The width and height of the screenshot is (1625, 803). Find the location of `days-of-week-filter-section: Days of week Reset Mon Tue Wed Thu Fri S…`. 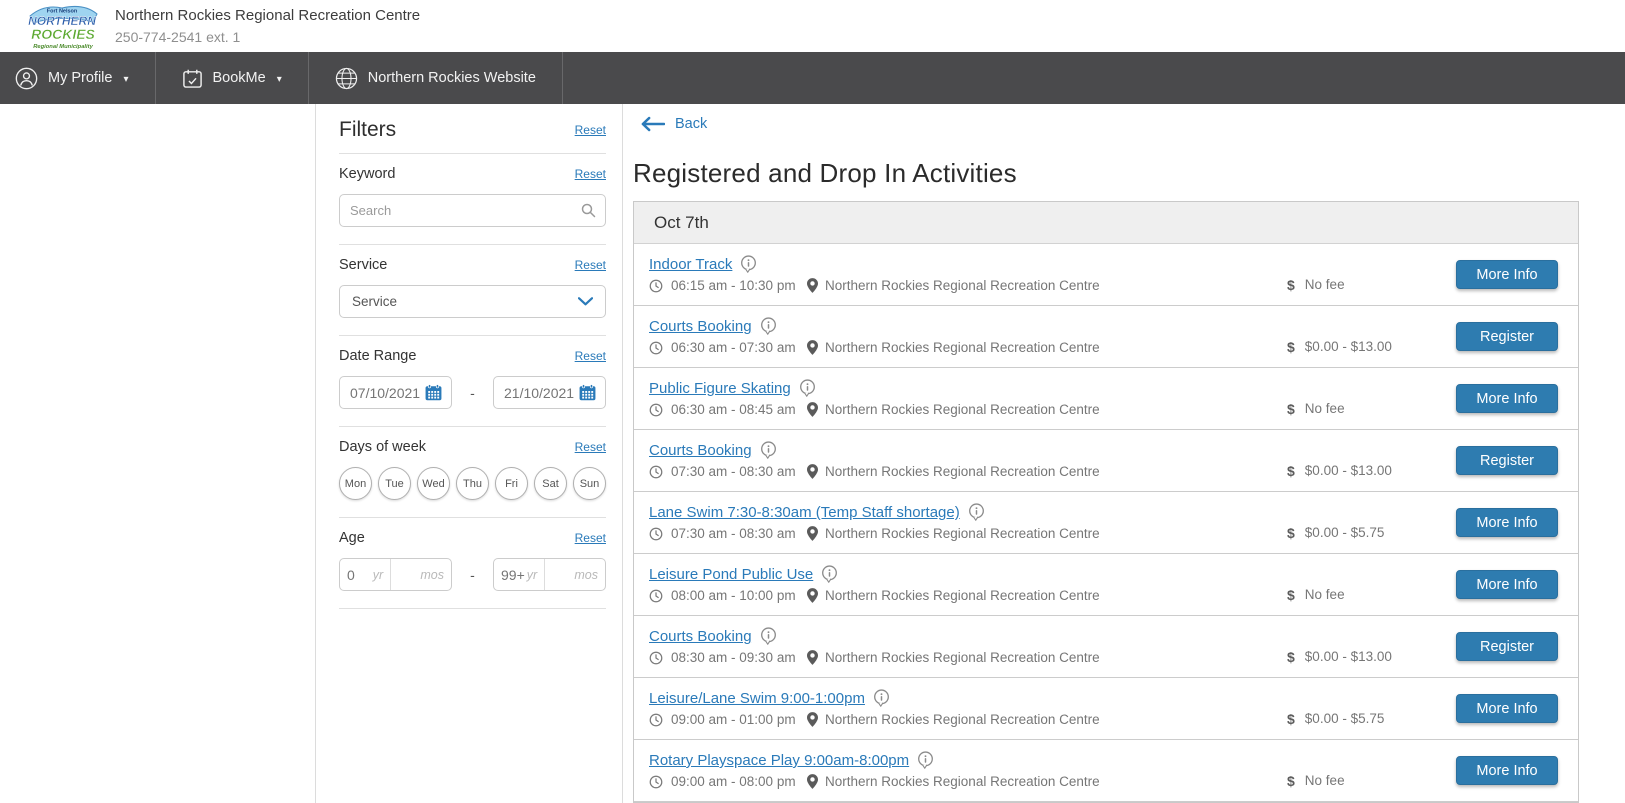

days-of-week-filter-section: Days of week Reset Mon Tue Wed Thu Fri S… is located at coordinates (472, 472).